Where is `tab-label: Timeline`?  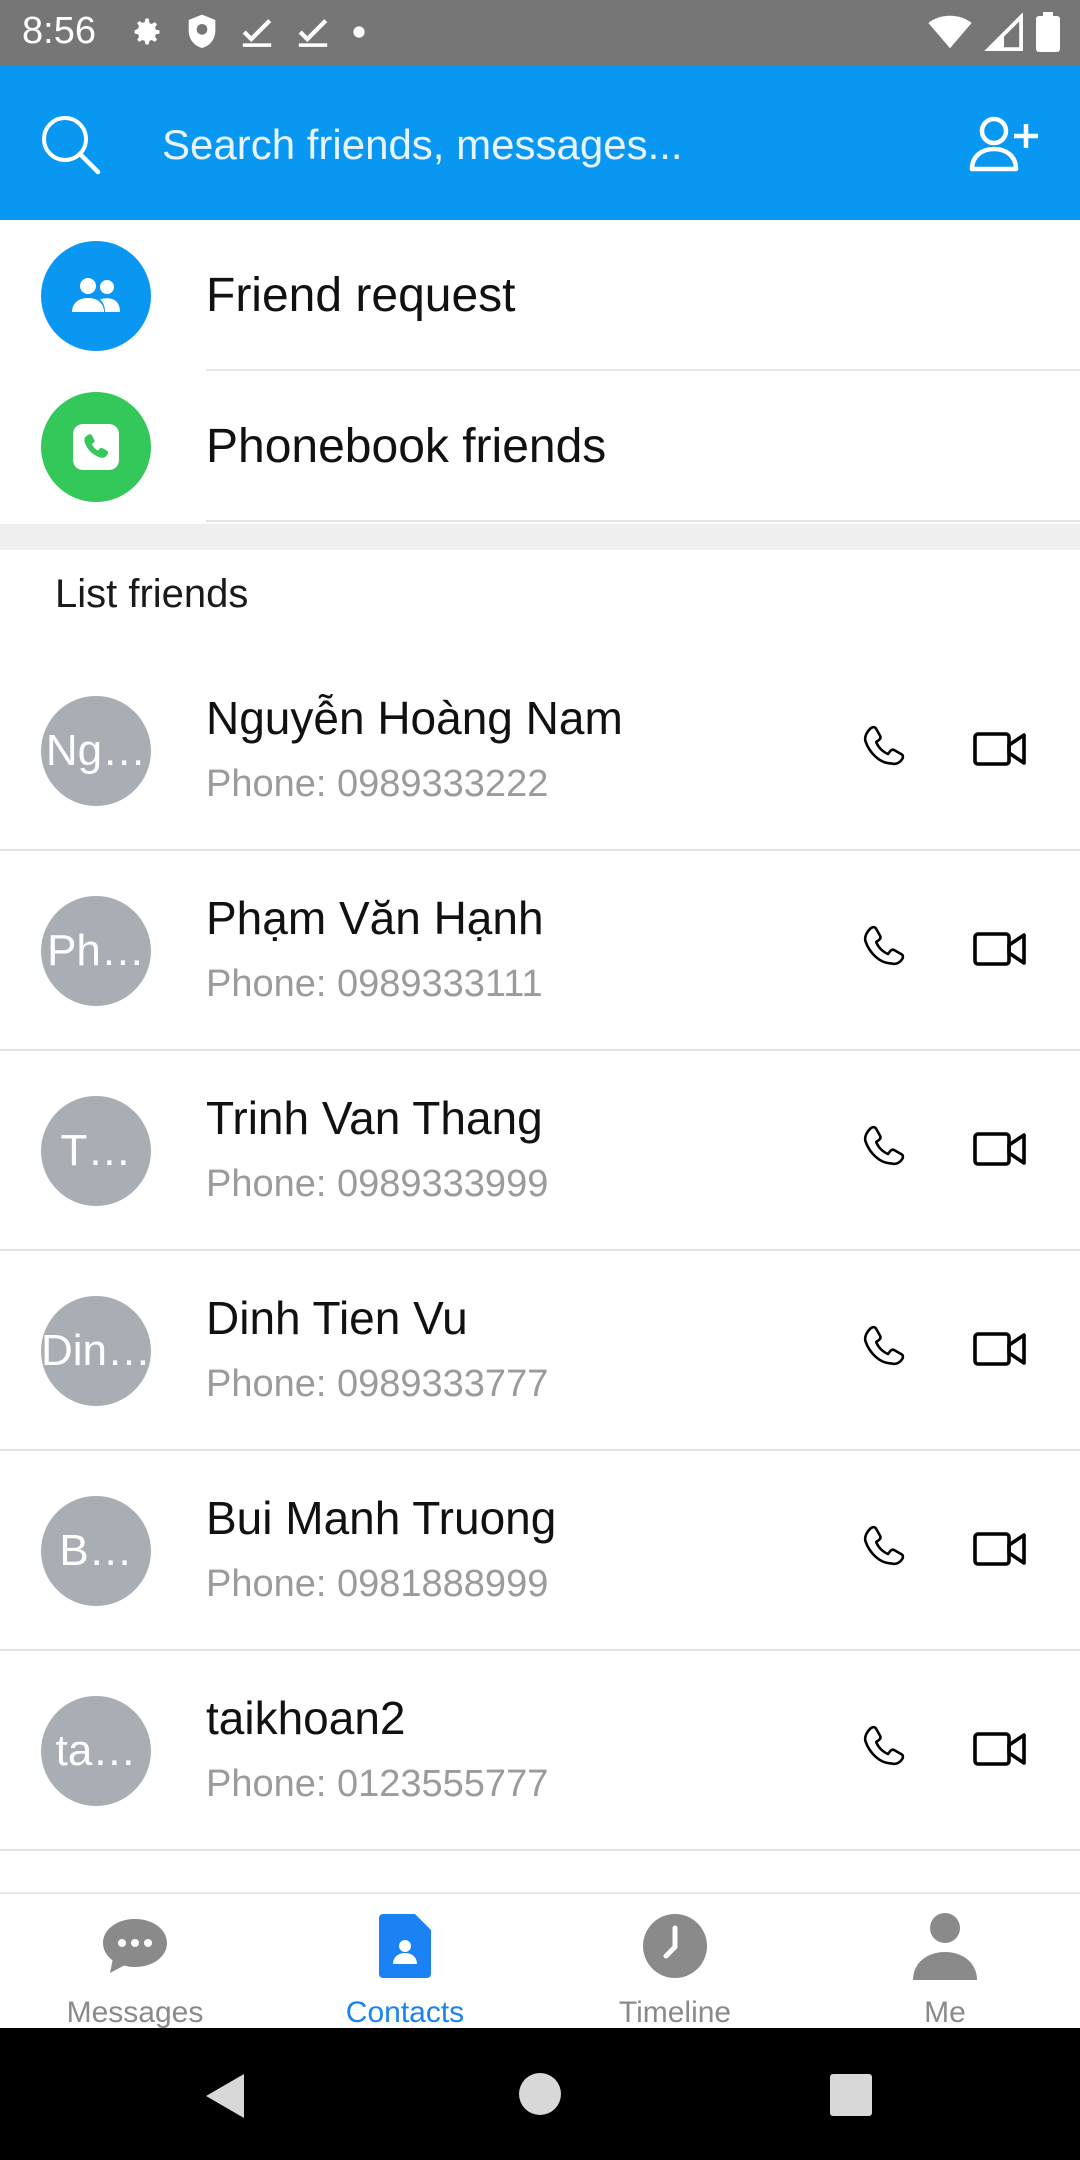
tab-label: Timeline is located at coordinates (675, 2012).